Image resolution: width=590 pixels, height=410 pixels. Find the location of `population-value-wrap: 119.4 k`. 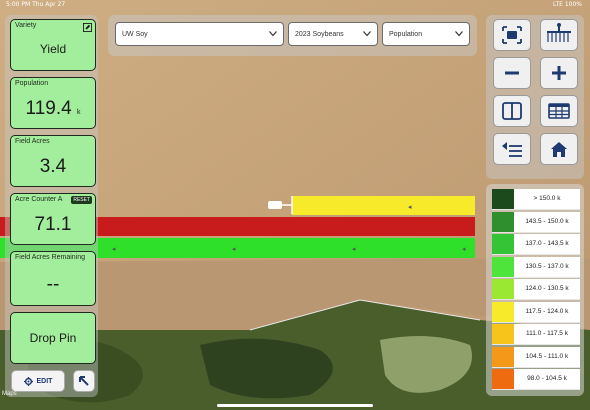

population-value-wrap: 119.4 k is located at coordinates (53, 109).